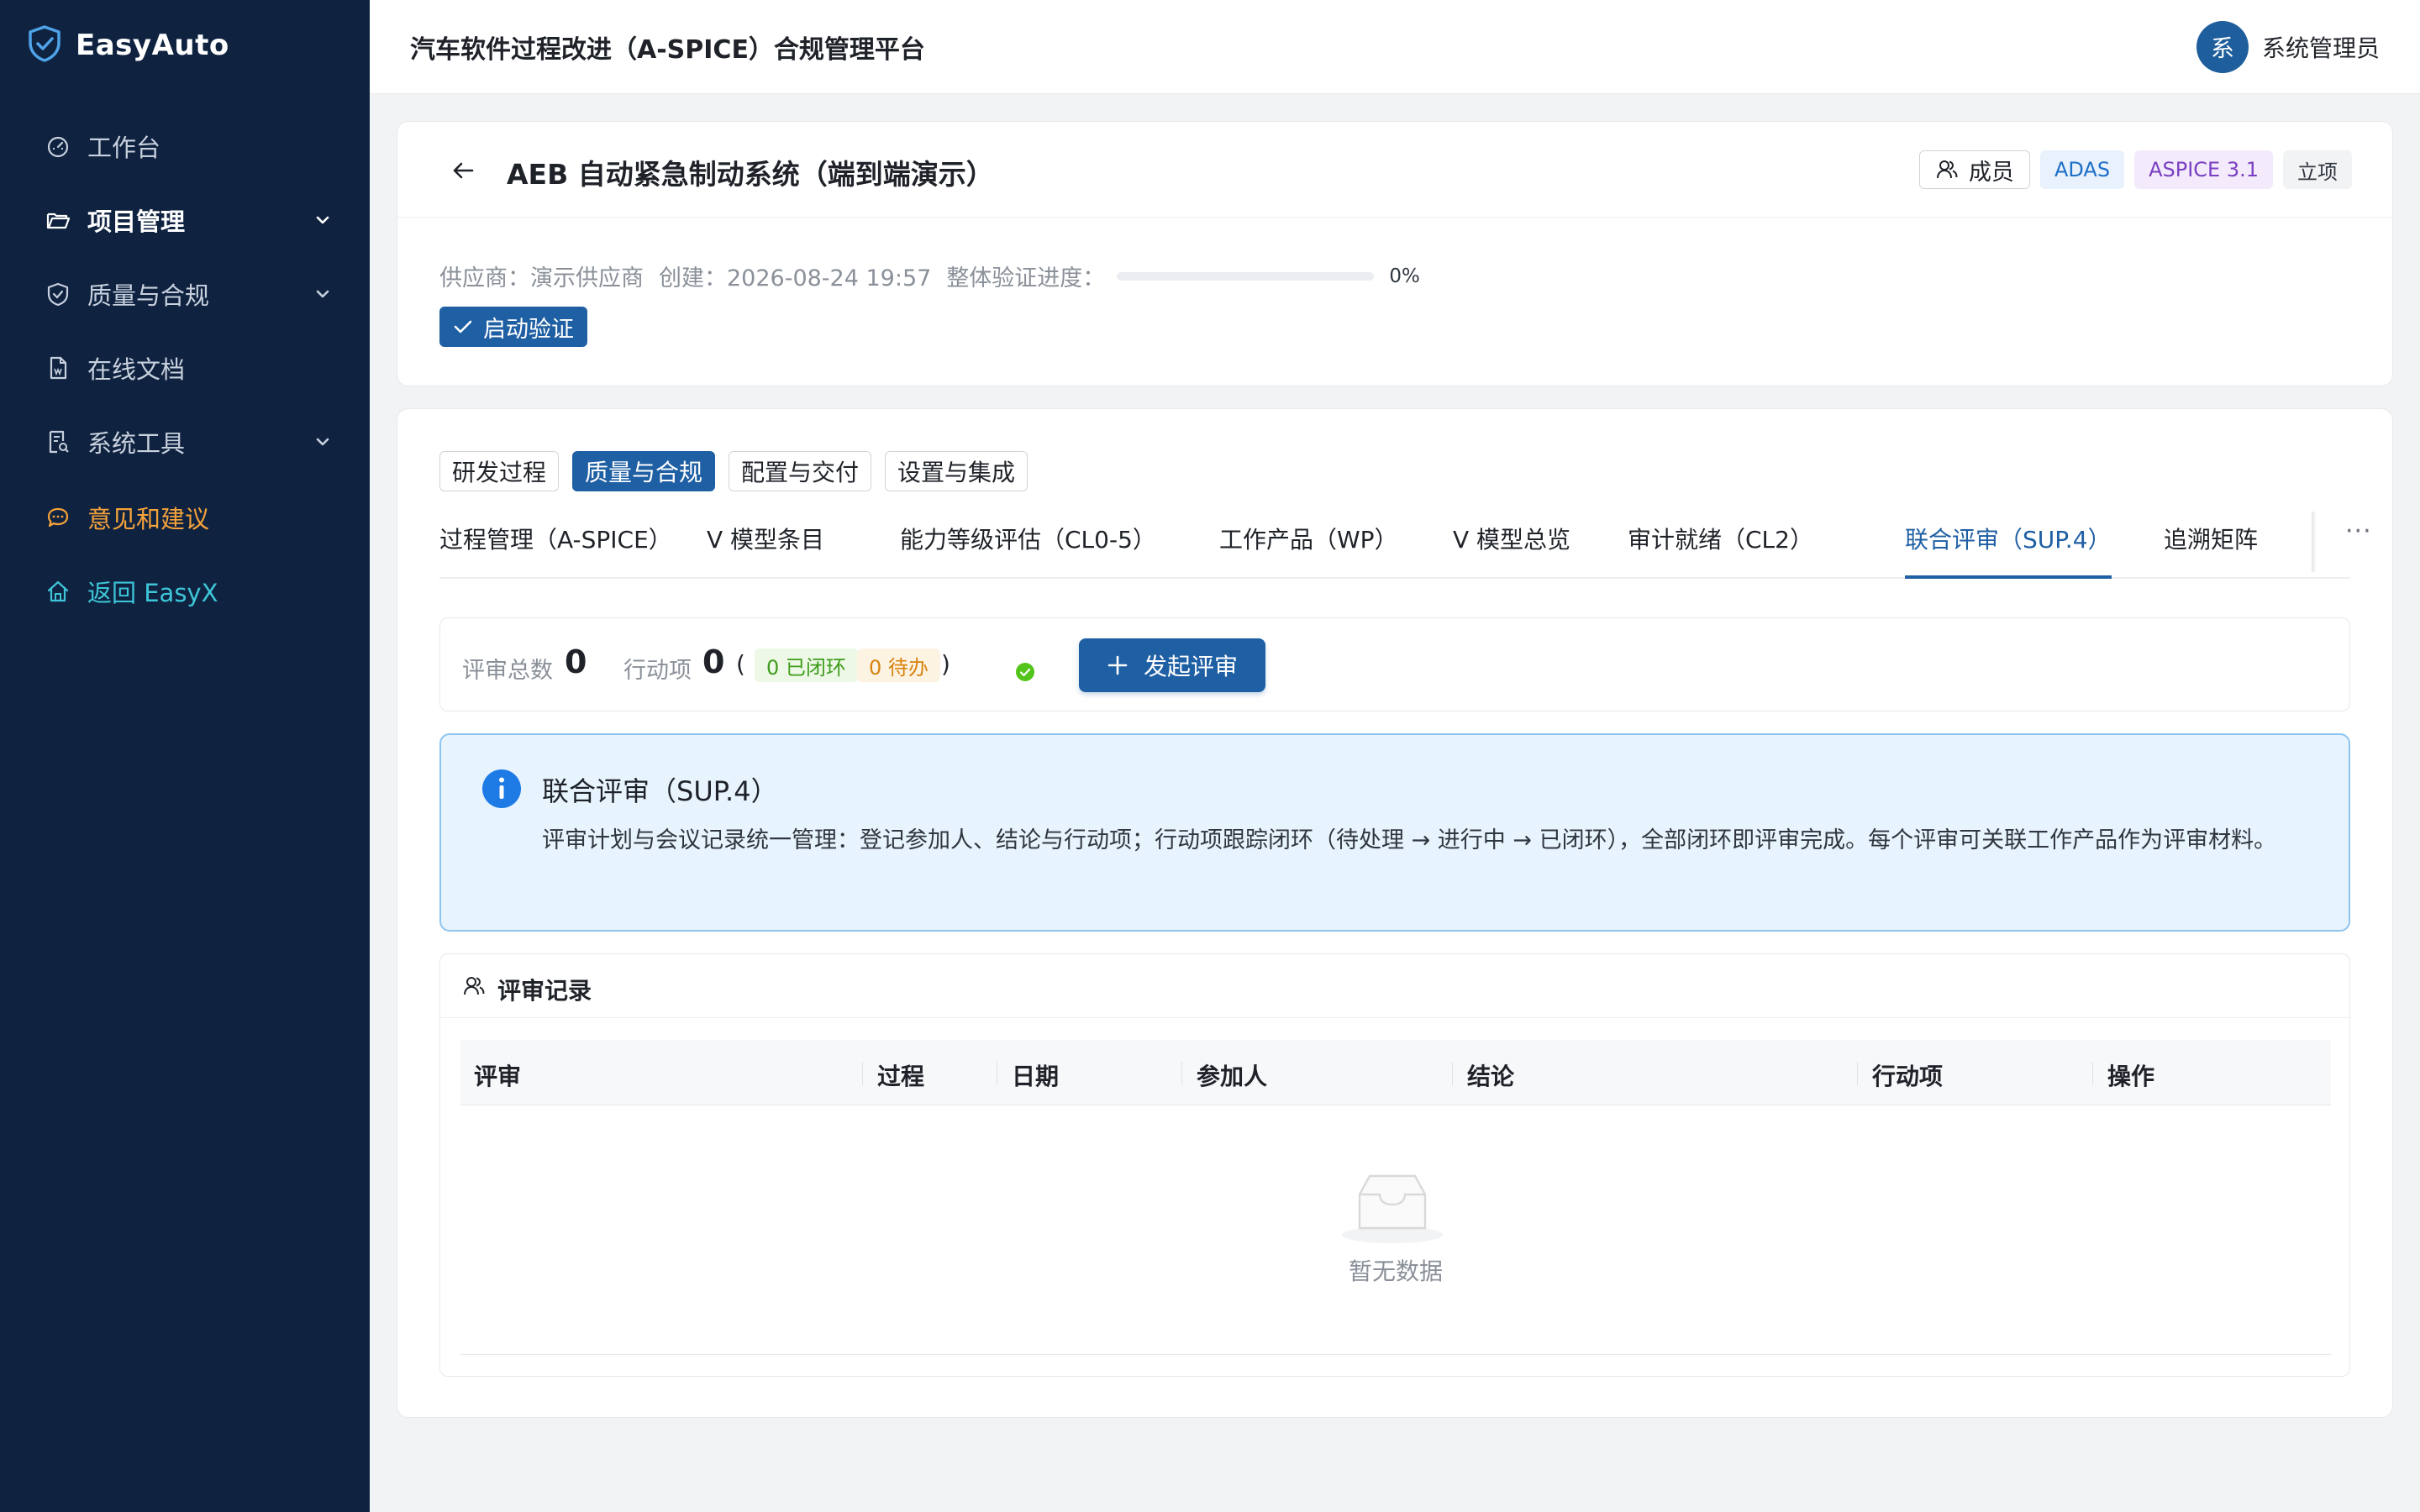  Describe the element at coordinates (58, 367) in the screenshot. I see `document-icon` at that location.